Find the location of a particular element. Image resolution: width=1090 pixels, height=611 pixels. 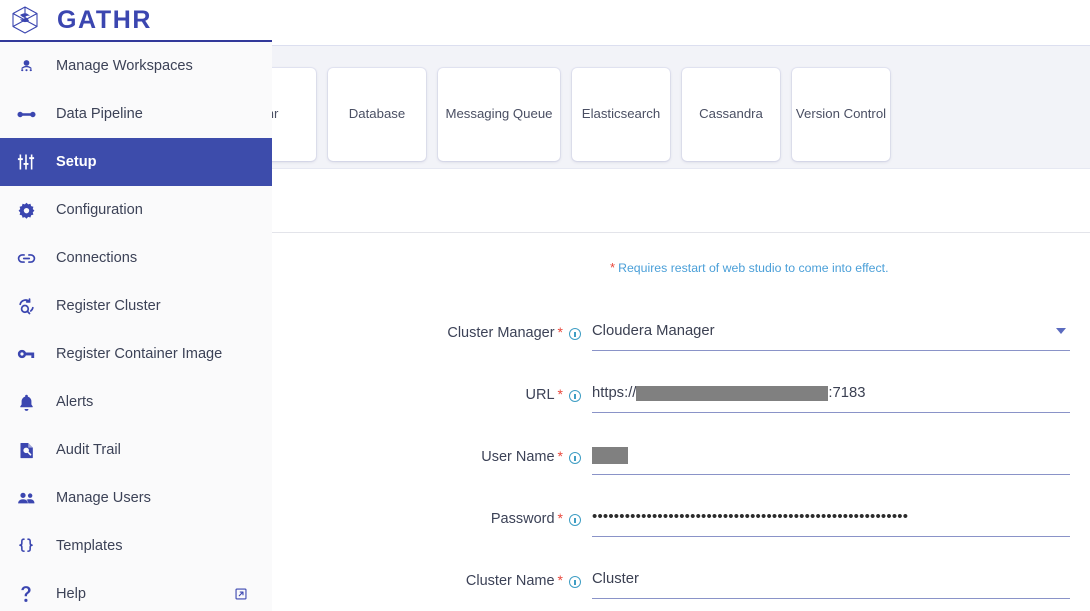

link-icon is located at coordinates (26, 258).